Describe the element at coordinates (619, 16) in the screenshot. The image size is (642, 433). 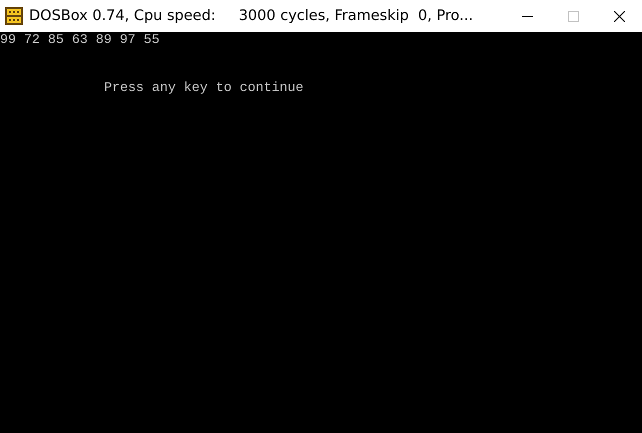
I see `close-icon` at that location.